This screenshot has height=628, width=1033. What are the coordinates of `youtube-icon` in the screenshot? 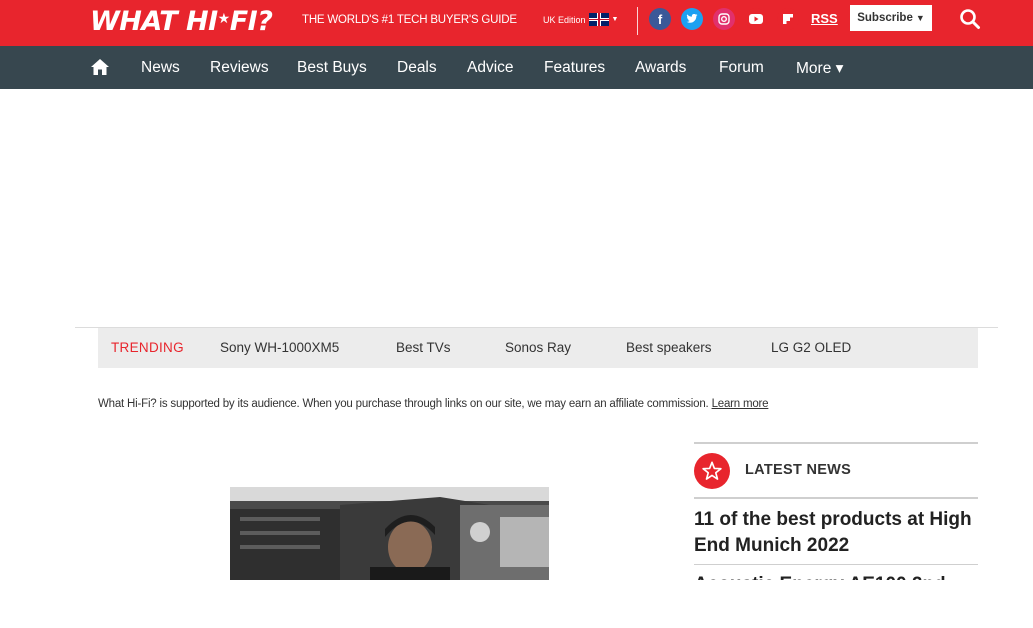 It's located at (756, 19).